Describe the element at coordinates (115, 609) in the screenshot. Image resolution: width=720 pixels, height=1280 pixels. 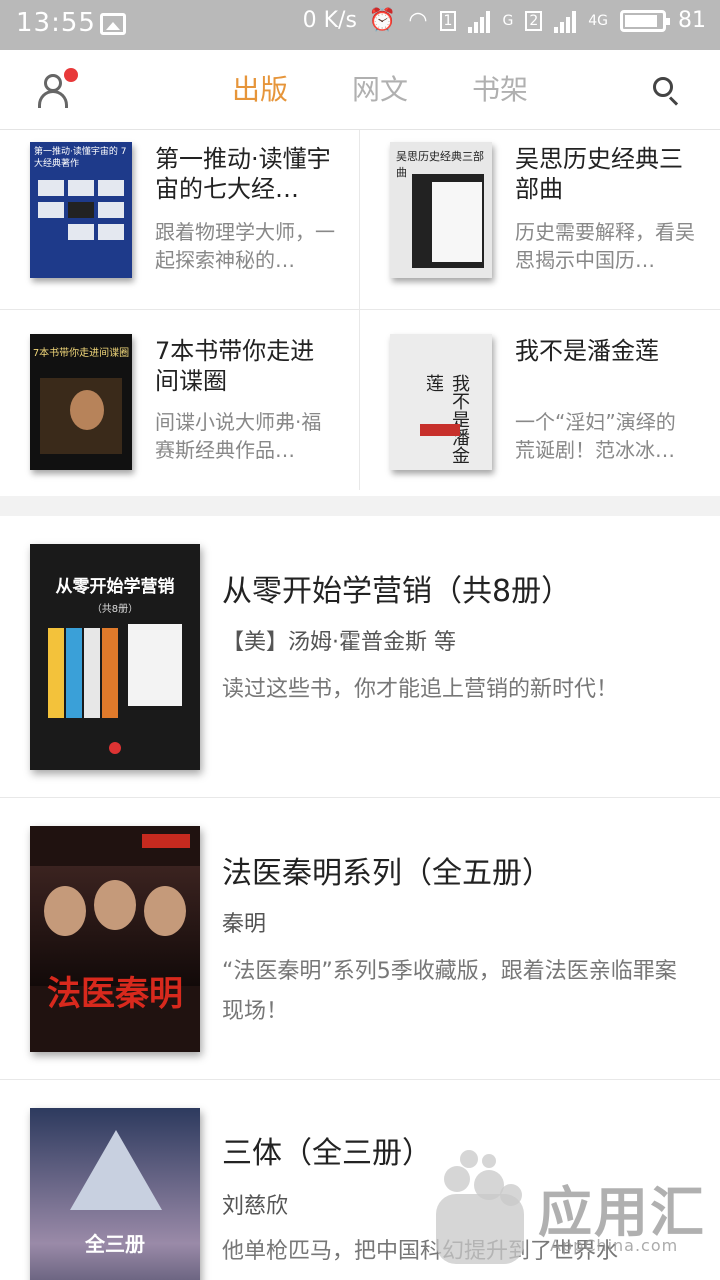
I see `cover-subtitle: （共8册）` at that location.